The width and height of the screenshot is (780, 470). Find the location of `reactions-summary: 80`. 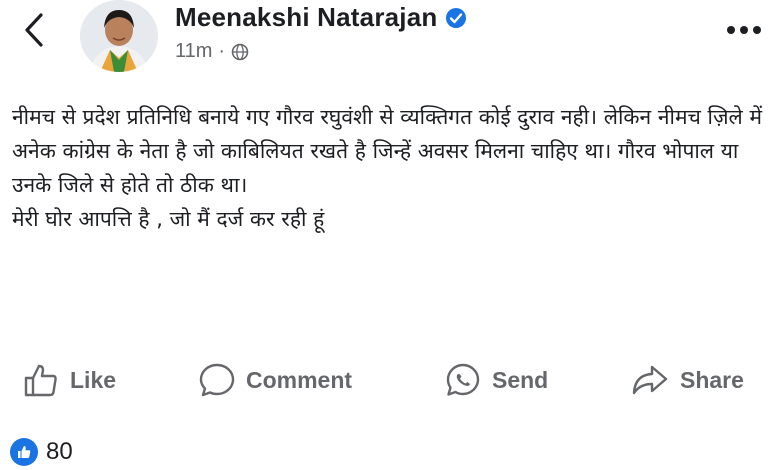

reactions-summary: 80 is located at coordinates (41, 452).